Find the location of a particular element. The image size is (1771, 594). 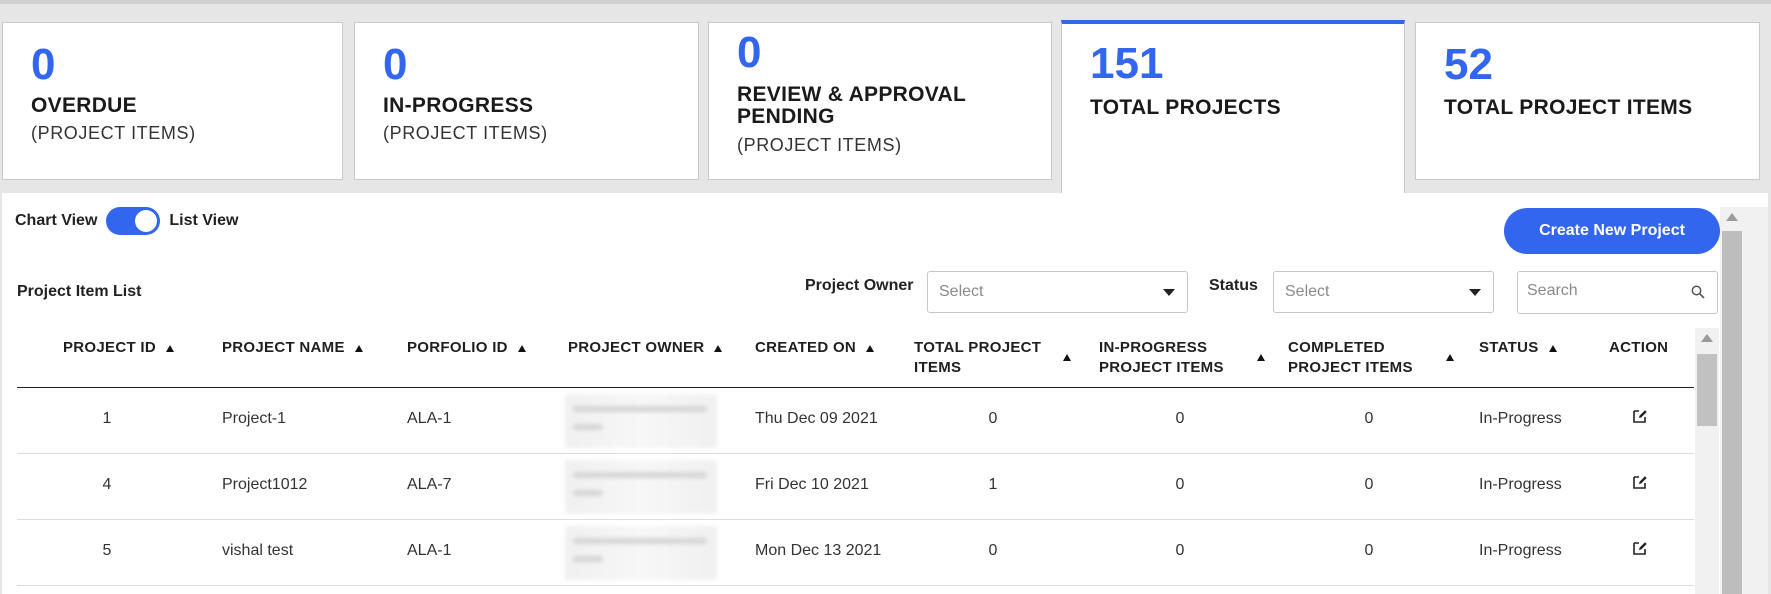

cell-created-on: Fri Dec 10 2021 is located at coordinates (812, 484).